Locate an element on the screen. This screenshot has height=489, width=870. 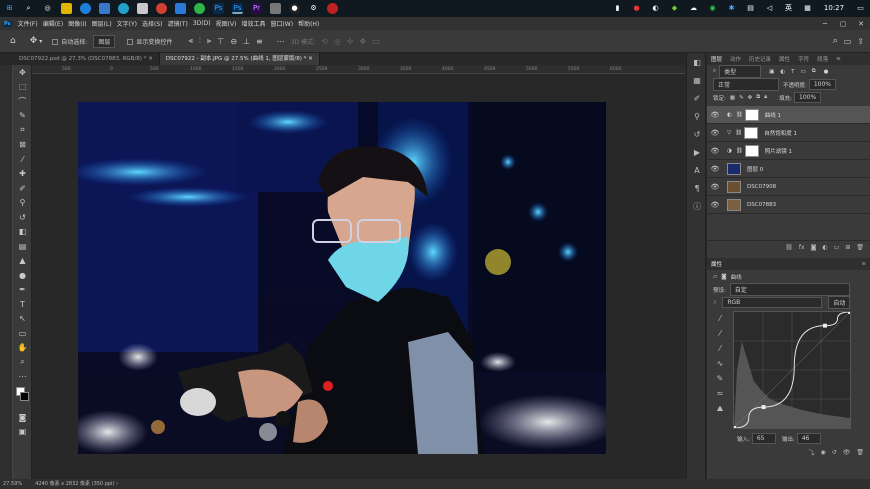
opacity-input: 100% is located at coordinates (822, 84).